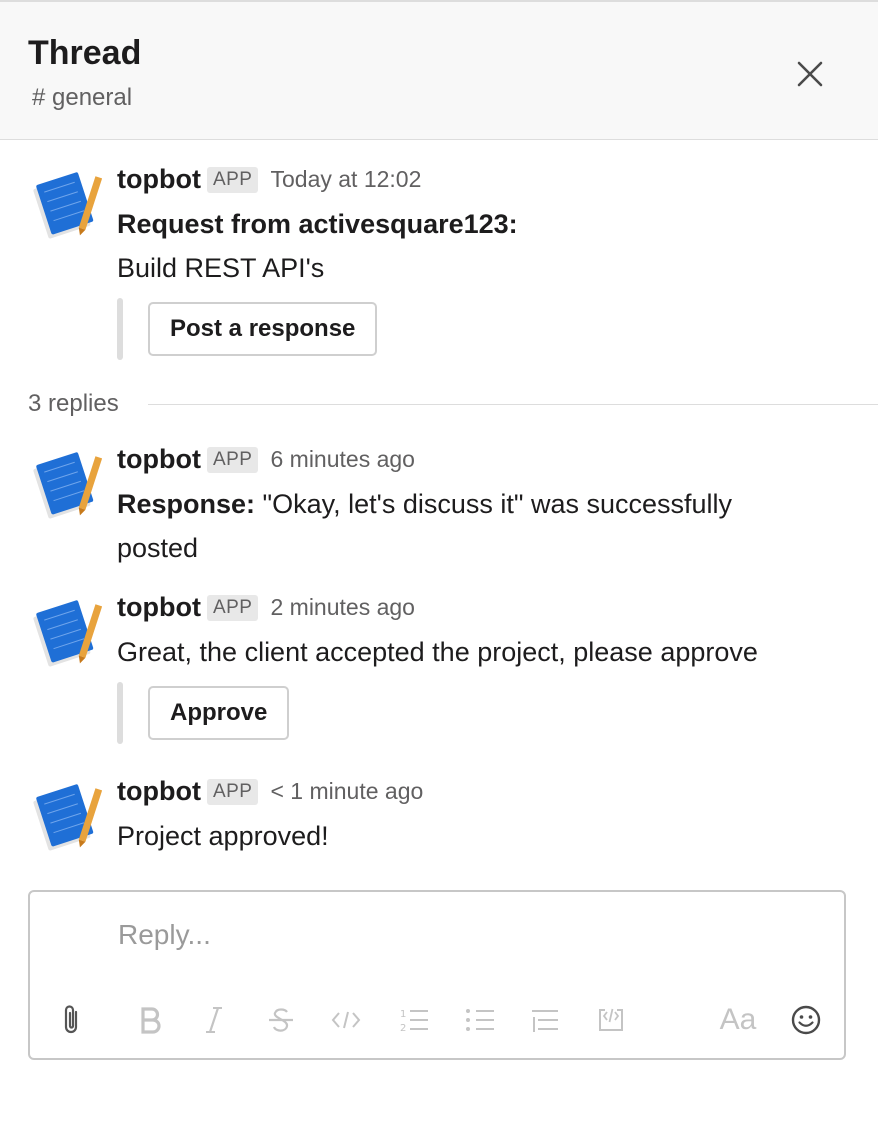  What do you see at coordinates (85, 53) in the screenshot?
I see `thread-title: Thread` at bounding box center [85, 53].